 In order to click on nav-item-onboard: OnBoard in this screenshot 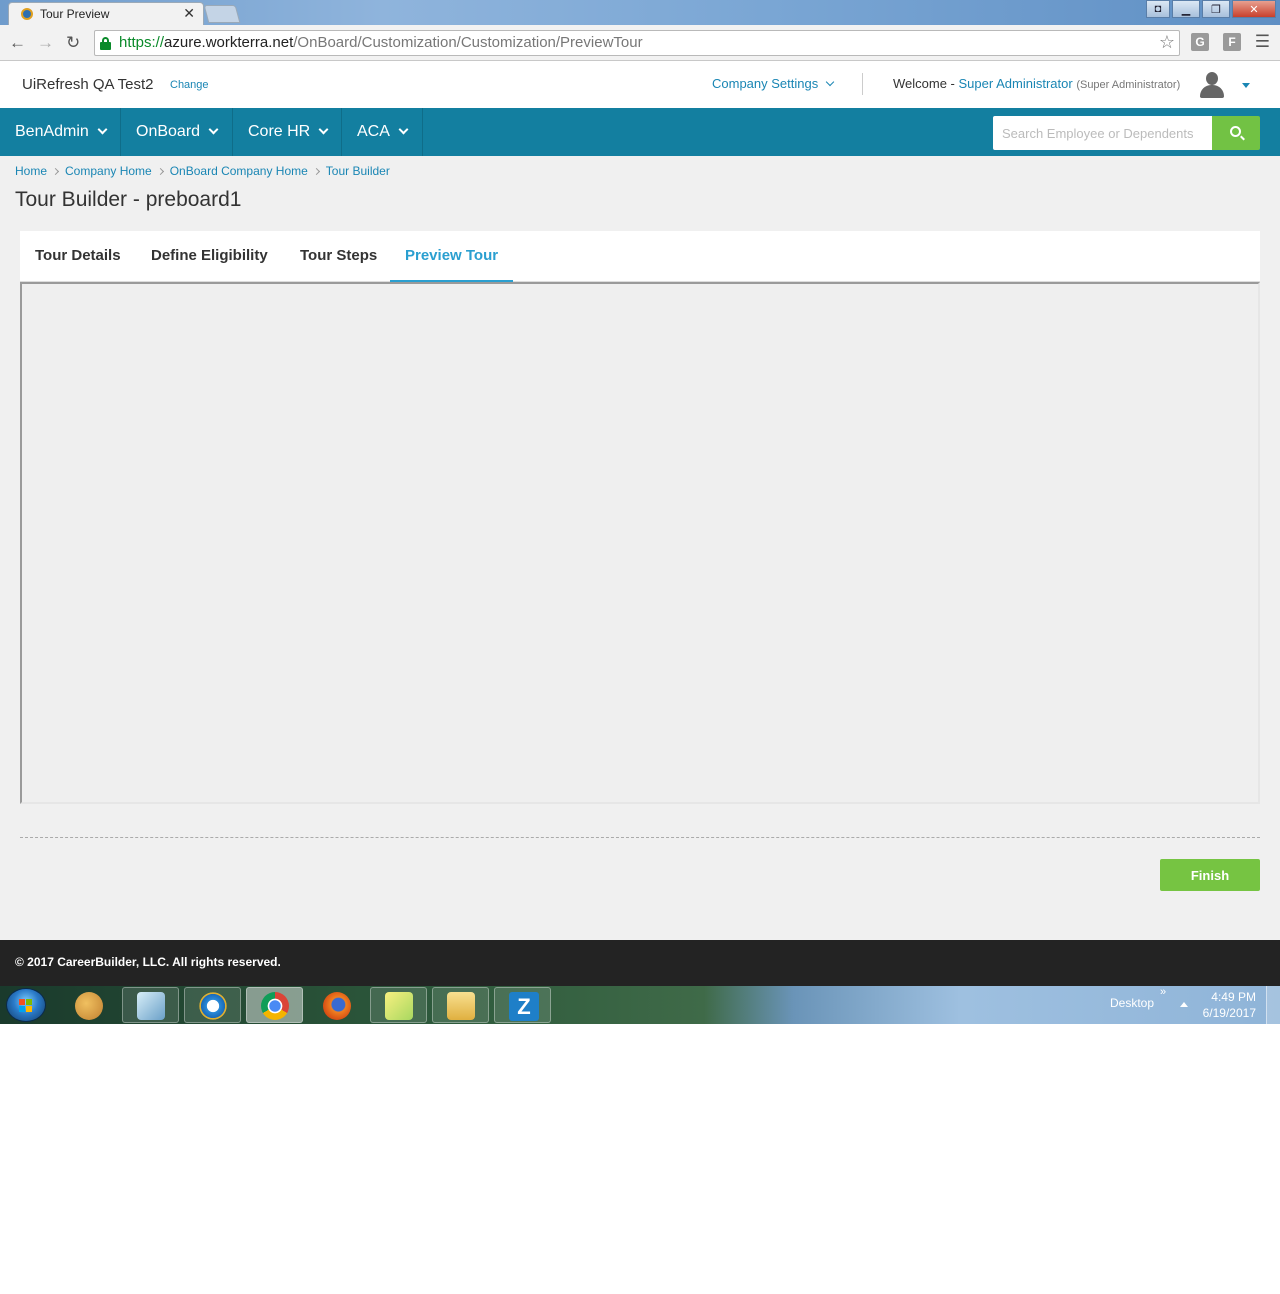, I will do `click(177, 132)`.